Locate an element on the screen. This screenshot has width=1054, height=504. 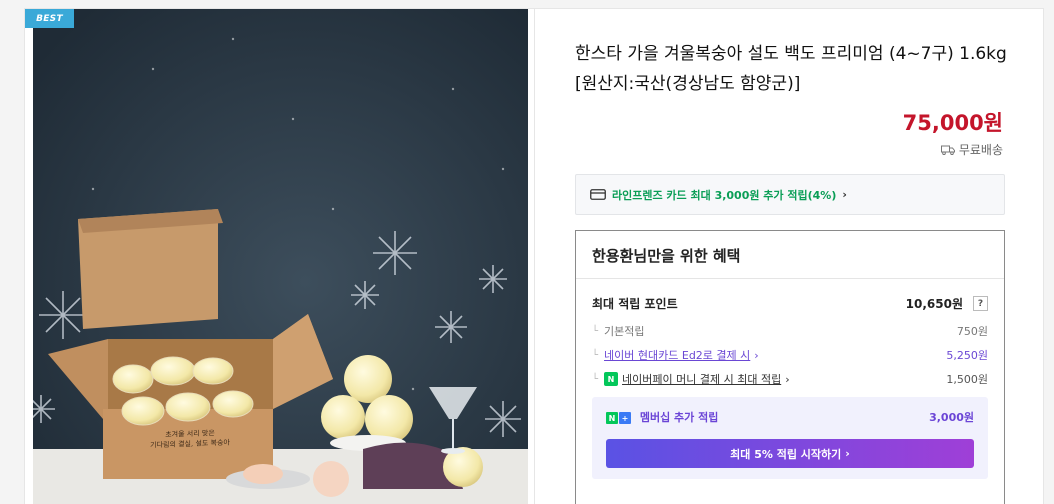
card-promo-text: 라인프렌즈 카드 최대 3,000원 추가 적립(4%) is located at coordinates (724, 195).